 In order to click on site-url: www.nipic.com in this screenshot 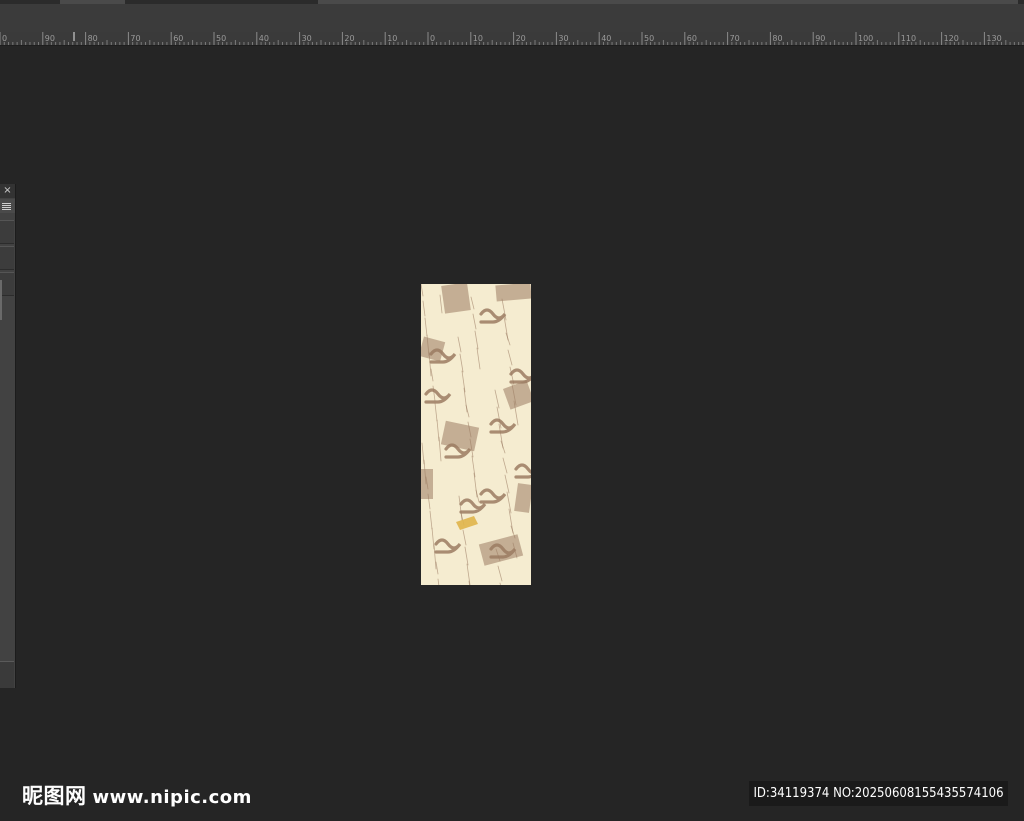, I will do `click(172, 797)`.